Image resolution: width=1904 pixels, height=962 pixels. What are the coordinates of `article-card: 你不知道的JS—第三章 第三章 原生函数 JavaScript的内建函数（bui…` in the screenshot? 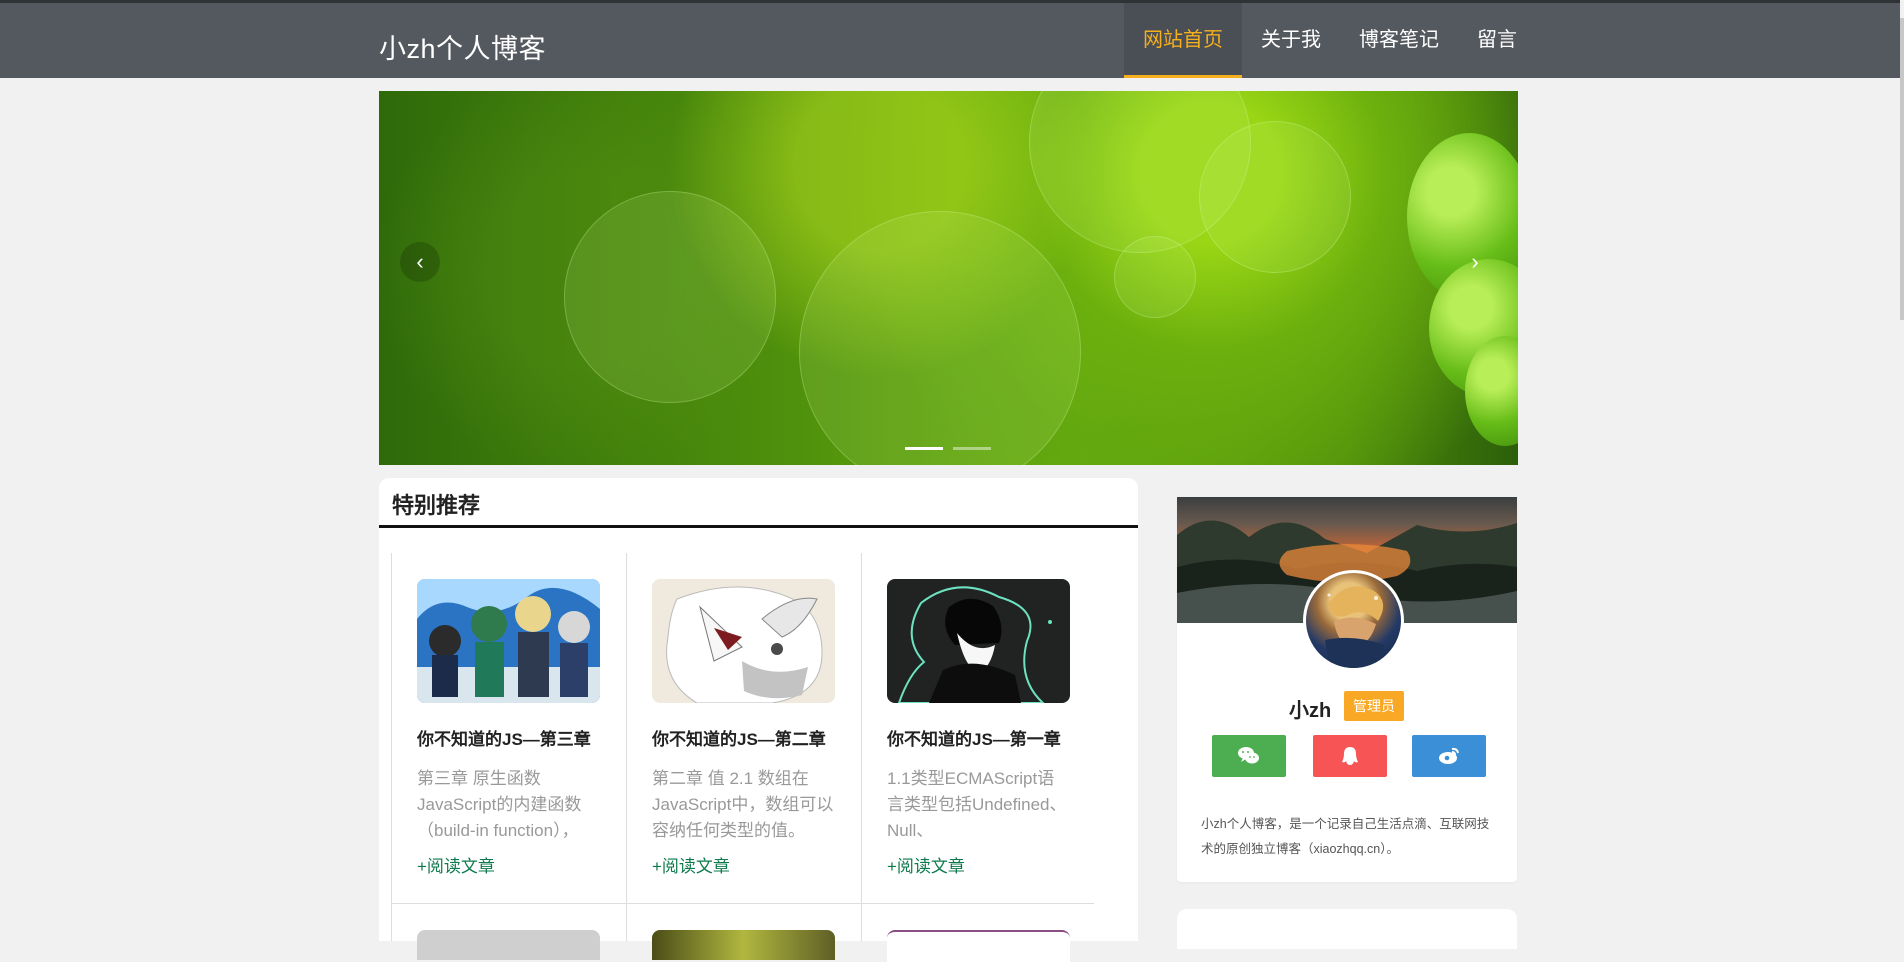 It's located at (508, 728).